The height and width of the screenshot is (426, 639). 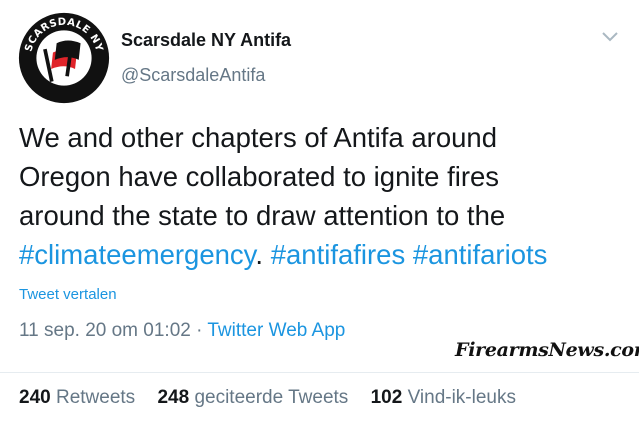 I want to click on likes-count: 102, so click(x=386, y=397).